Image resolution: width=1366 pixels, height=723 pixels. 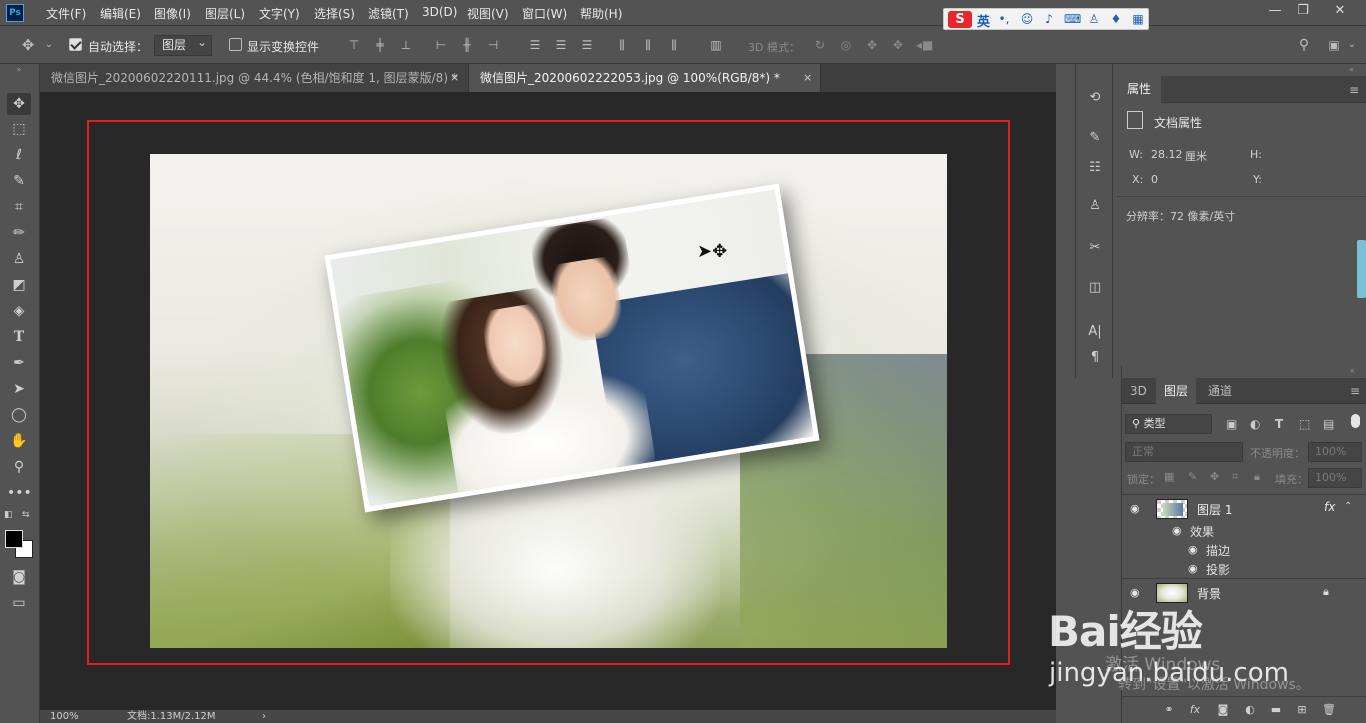 I want to click on default-colors-icon: ◧, so click(x=8, y=515).